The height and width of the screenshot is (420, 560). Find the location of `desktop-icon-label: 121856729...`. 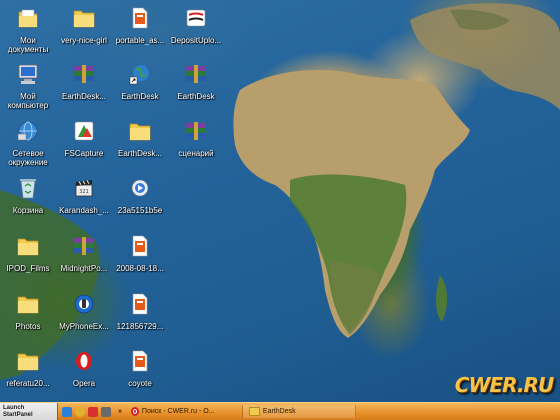

desktop-icon-label: 121856729... is located at coordinates (140, 326).